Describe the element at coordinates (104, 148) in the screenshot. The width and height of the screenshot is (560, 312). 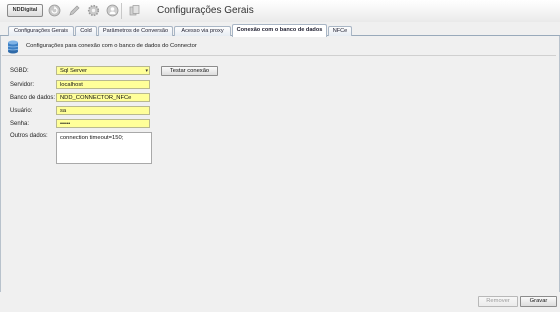
I see `outros-textarea: connection timeout=150;` at that location.